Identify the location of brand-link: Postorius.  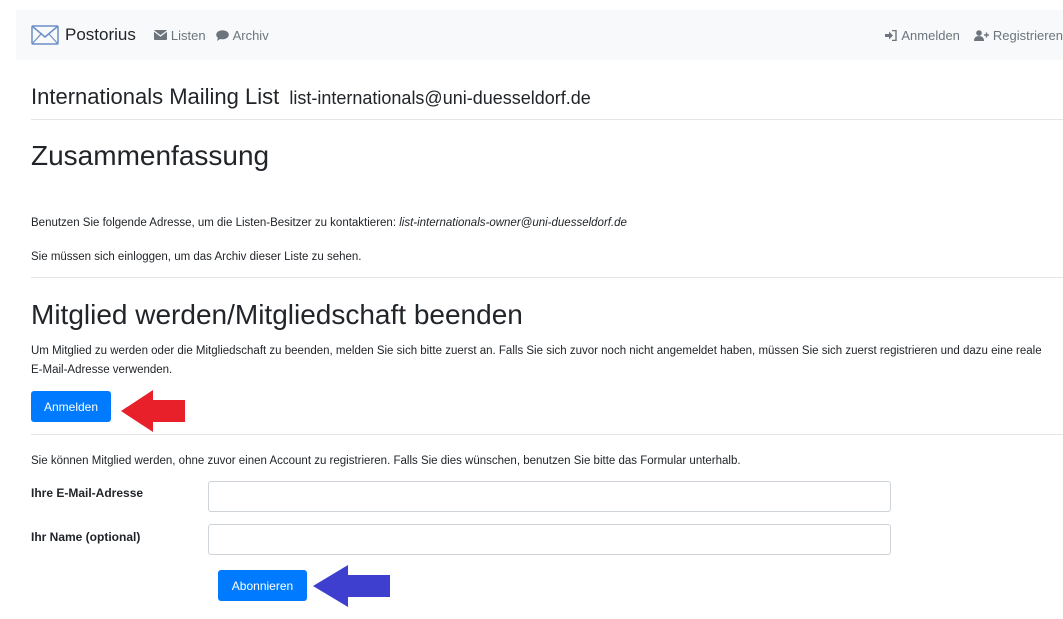
(83, 35).